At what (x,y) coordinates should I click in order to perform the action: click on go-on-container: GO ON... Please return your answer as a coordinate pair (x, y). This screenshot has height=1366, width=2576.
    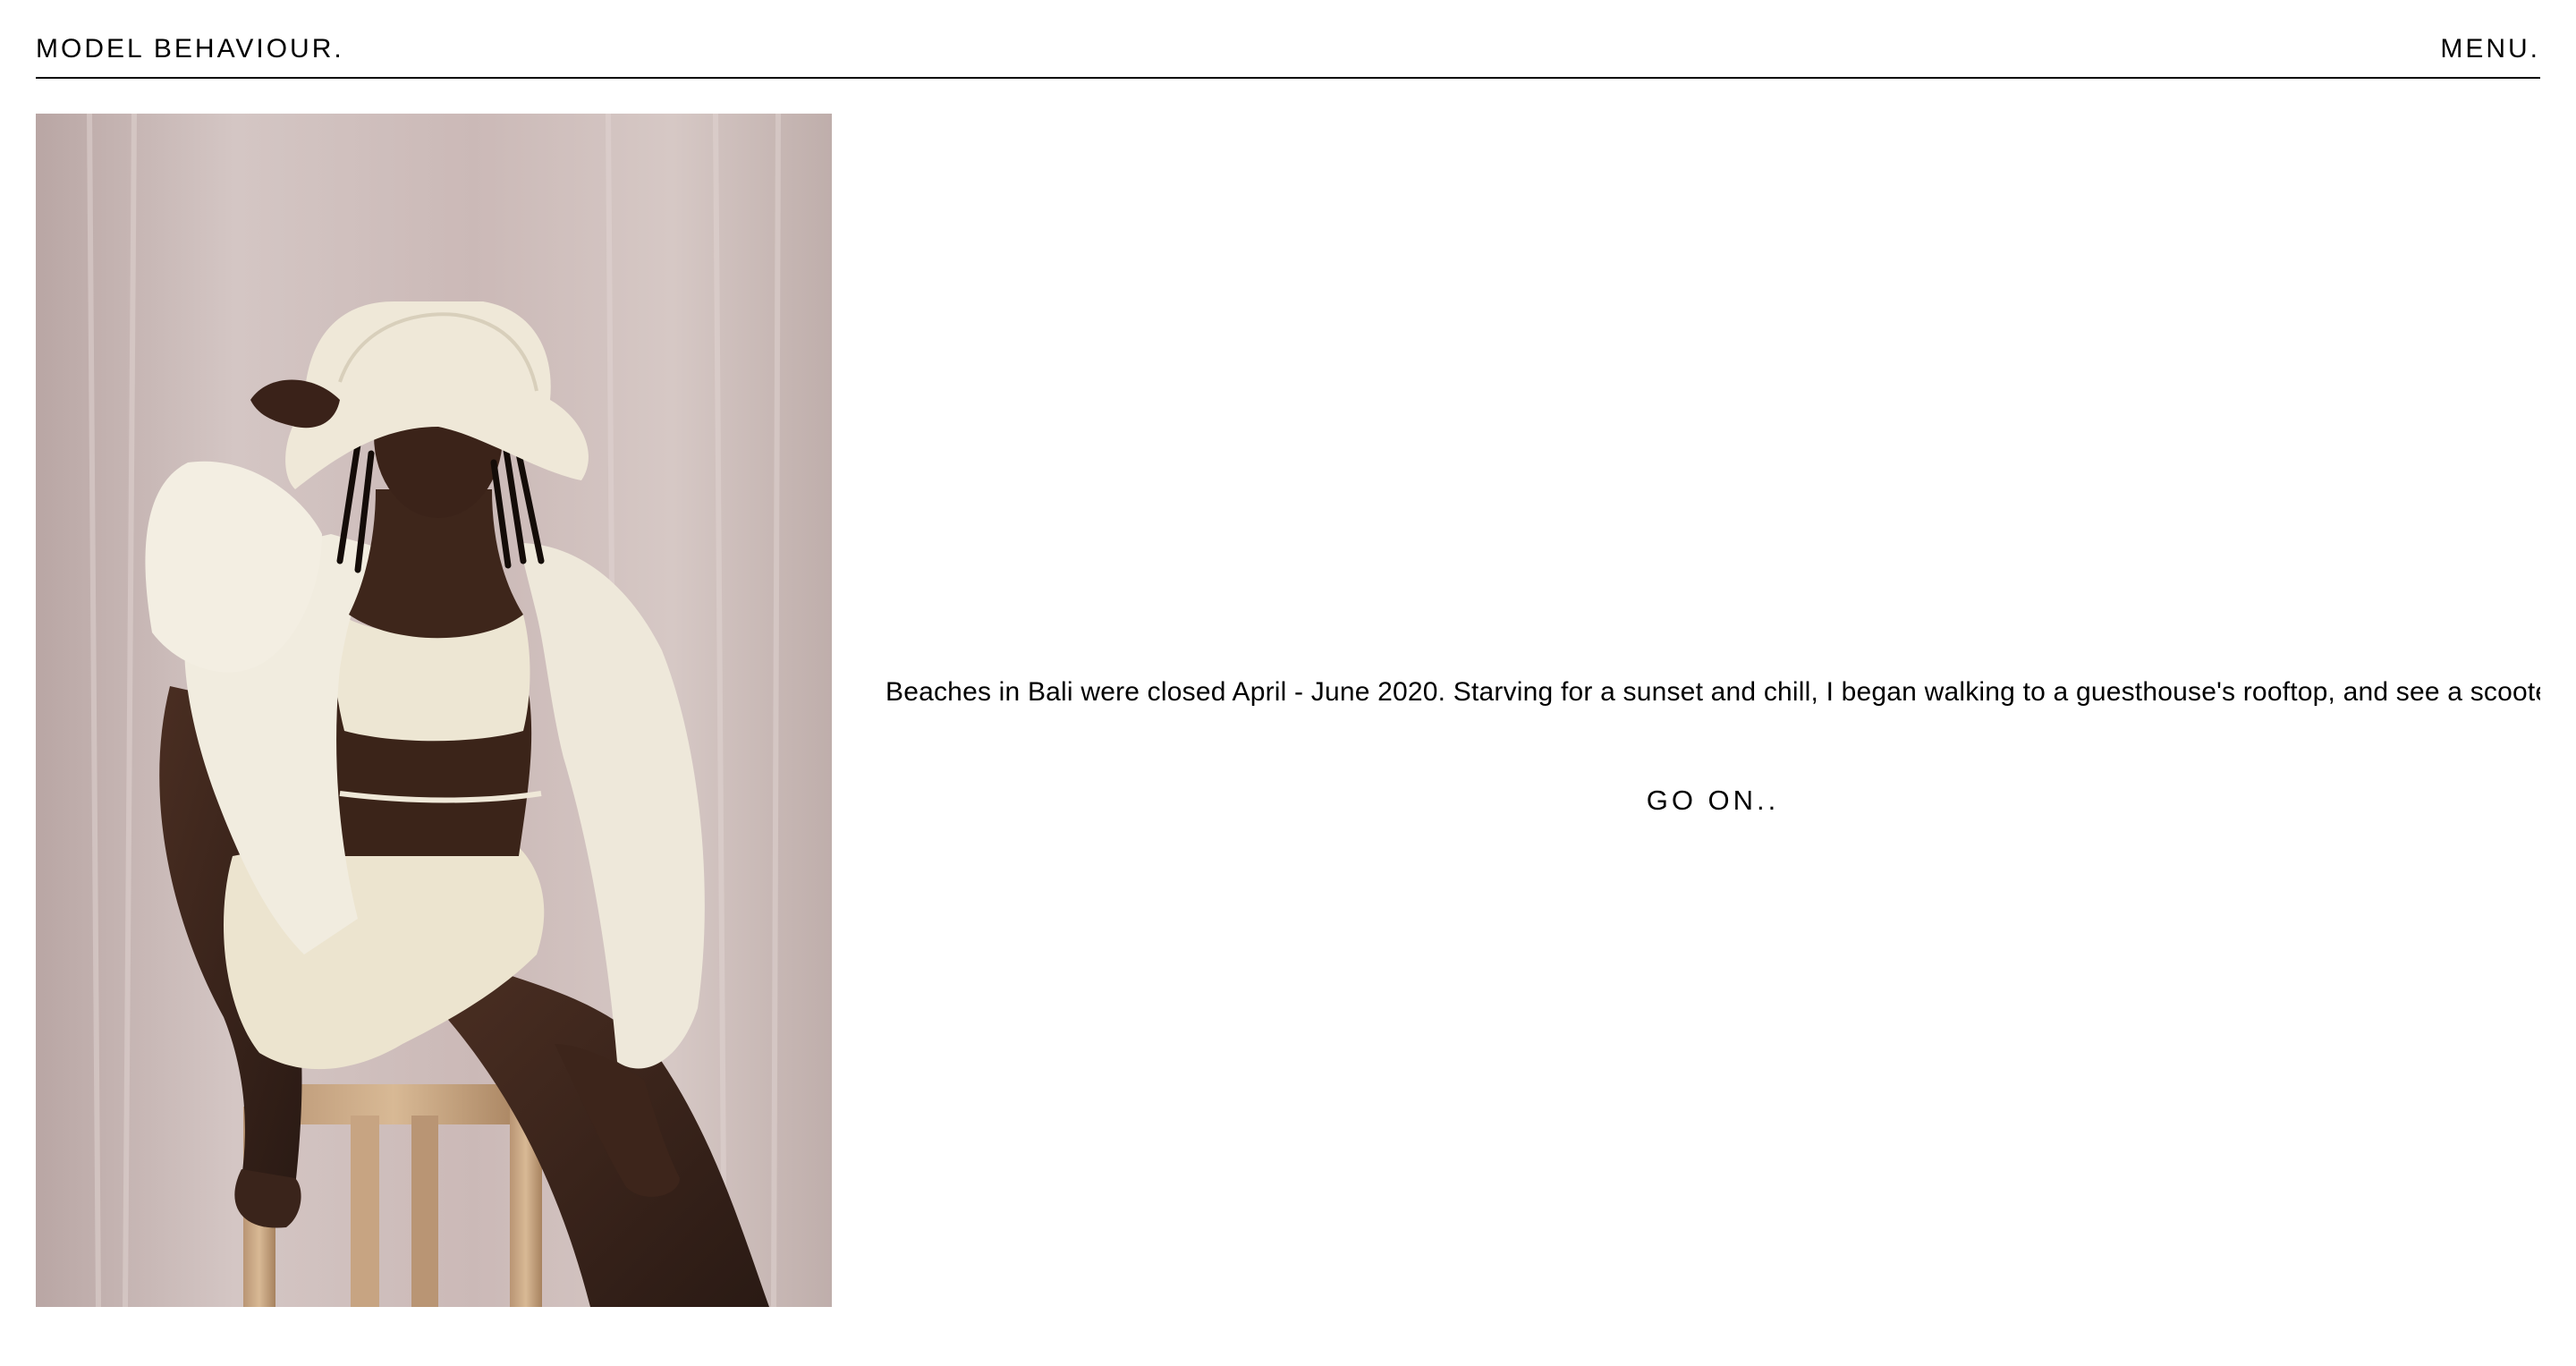
    Looking at the image, I should click on (1713, 801).